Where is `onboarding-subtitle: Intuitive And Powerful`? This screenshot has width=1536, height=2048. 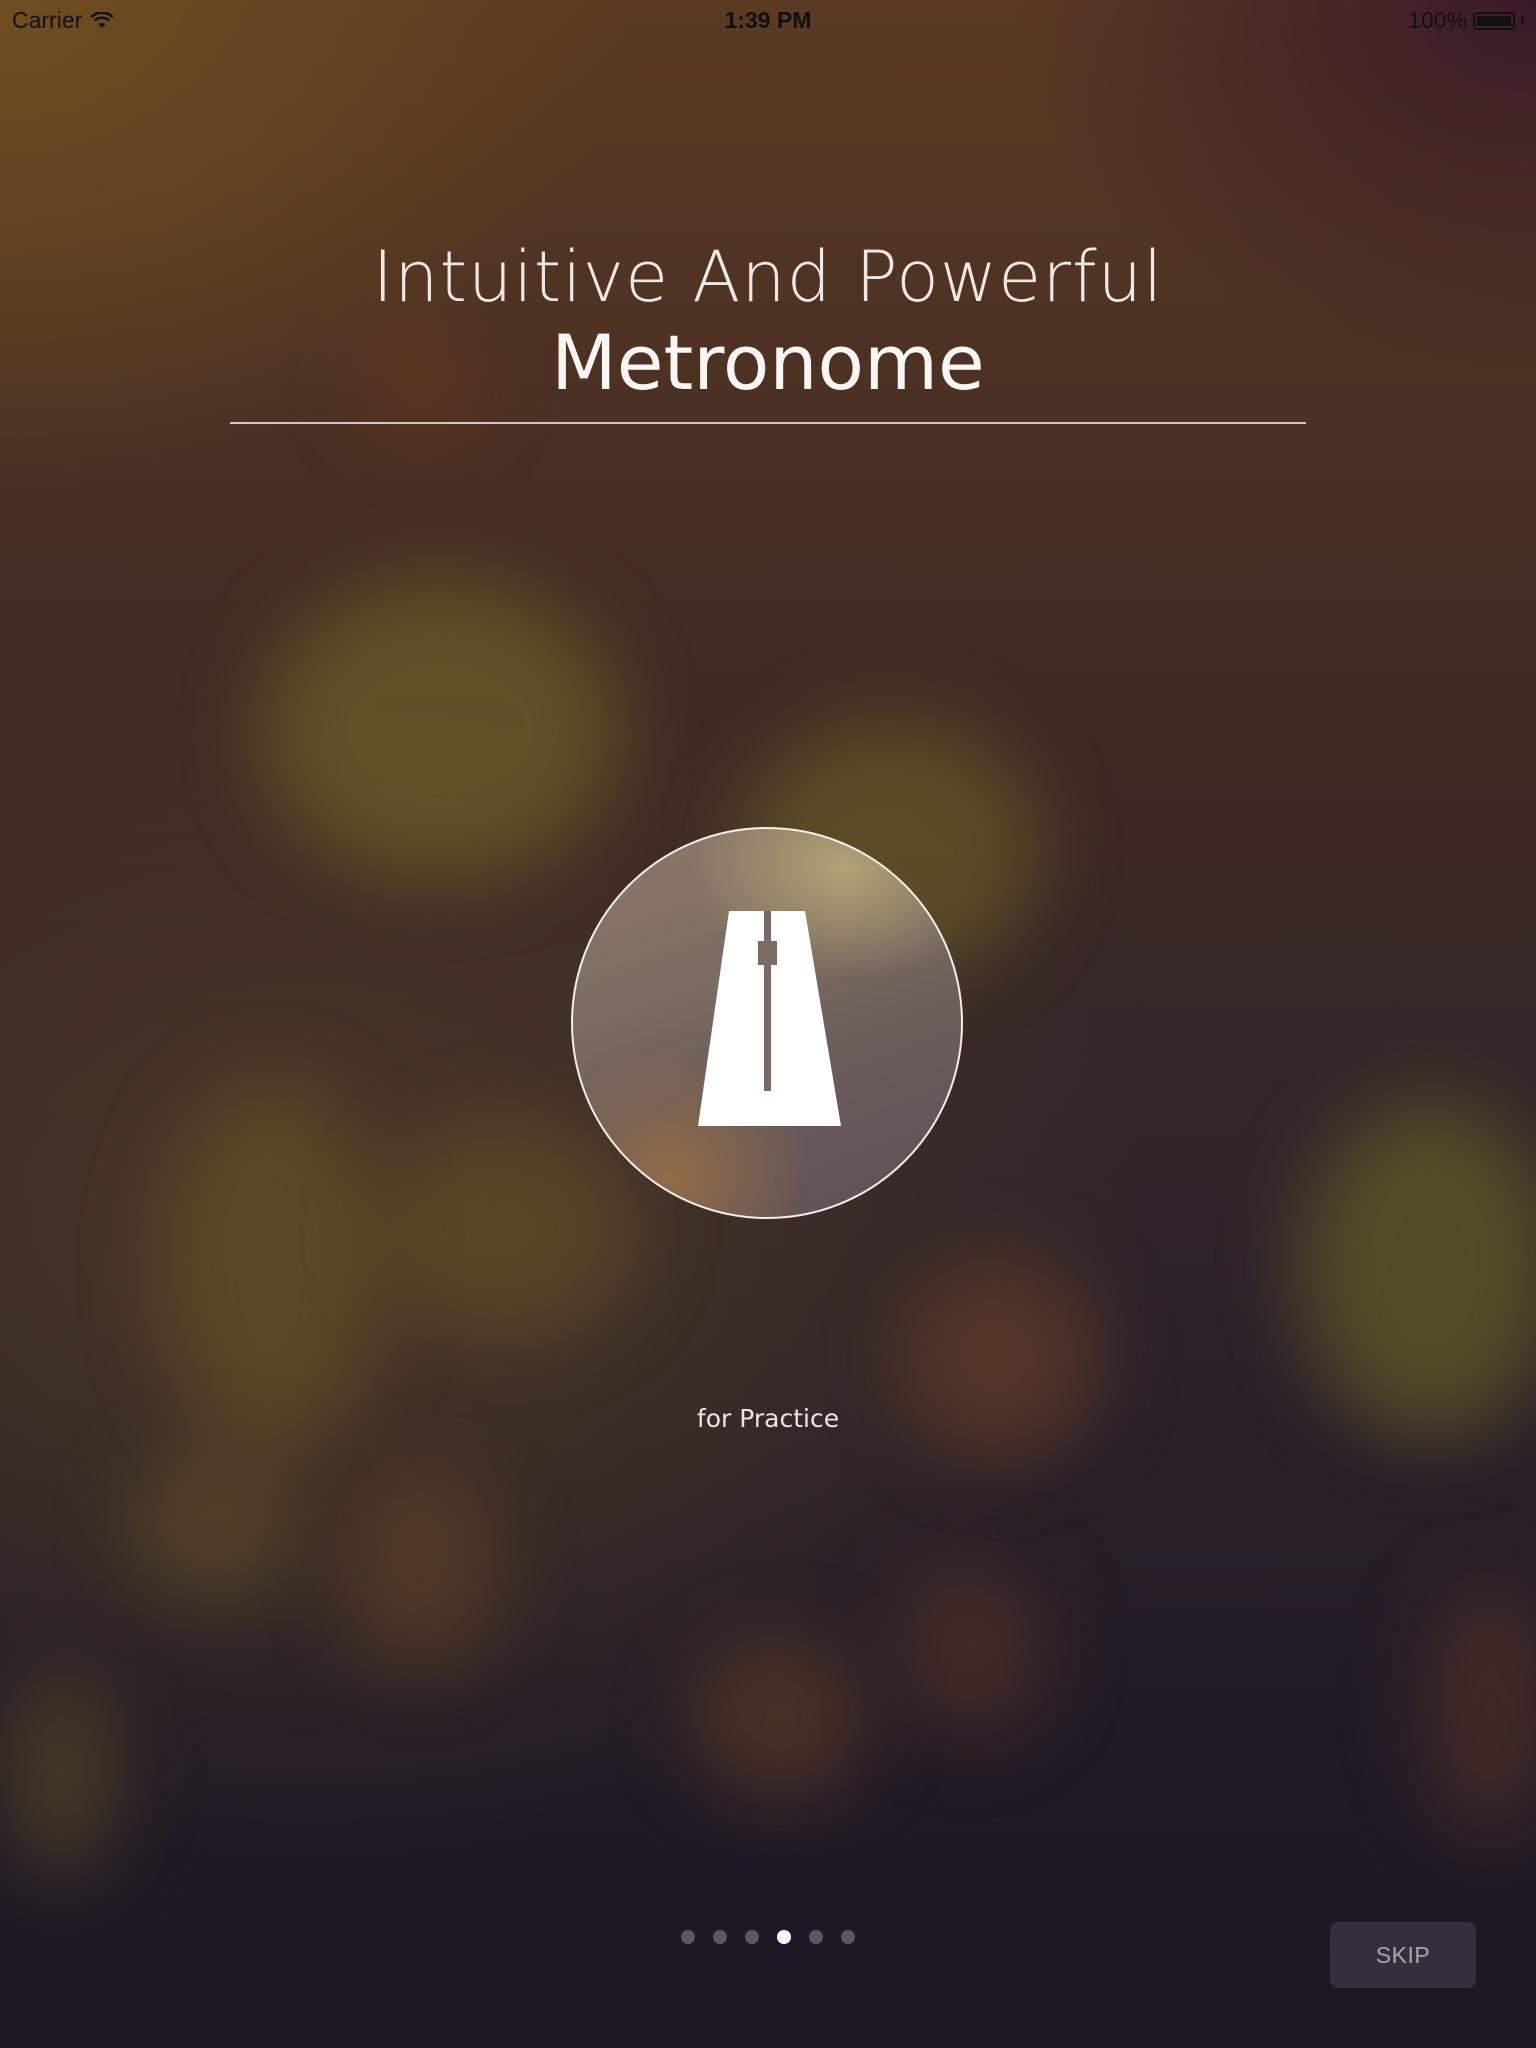
onboarding-subtitle: Intuitive And Powerful is located at coordinates (768, 277).